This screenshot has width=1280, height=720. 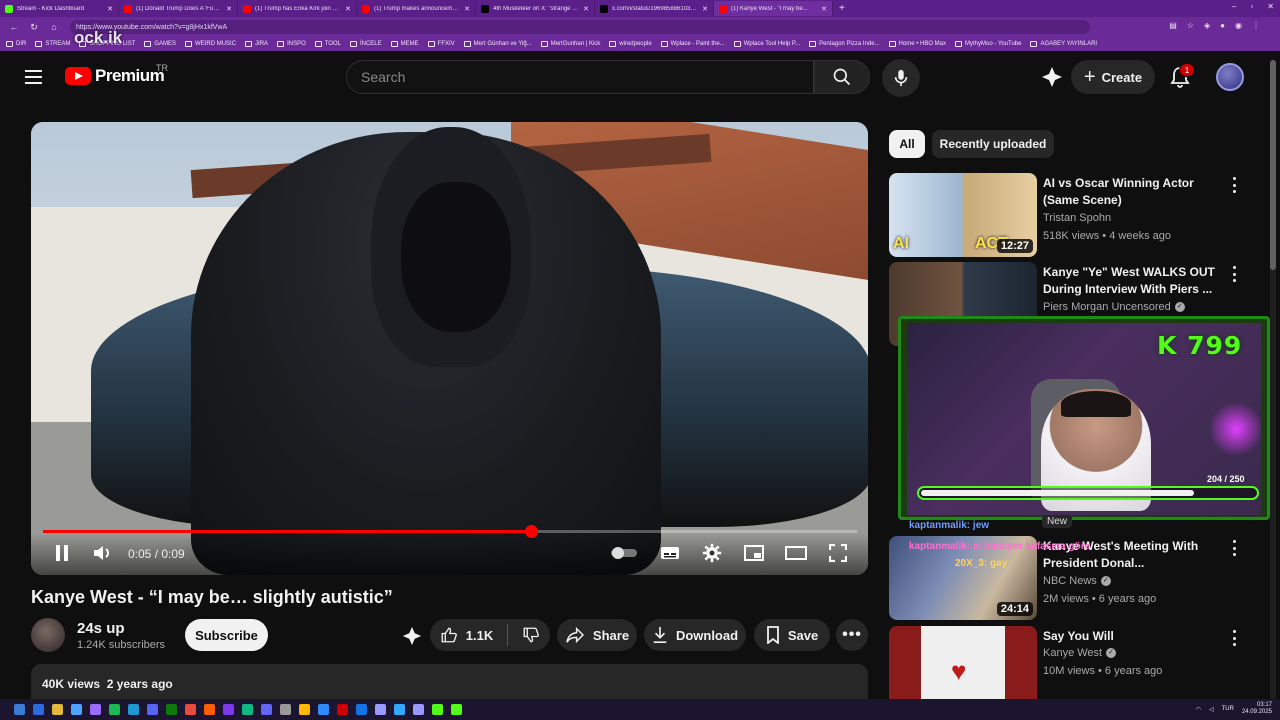 What do you see at coordinates (531, 635) in the screenshot?
I see `thumbs-down-icon` at bounding box center [531, 635].